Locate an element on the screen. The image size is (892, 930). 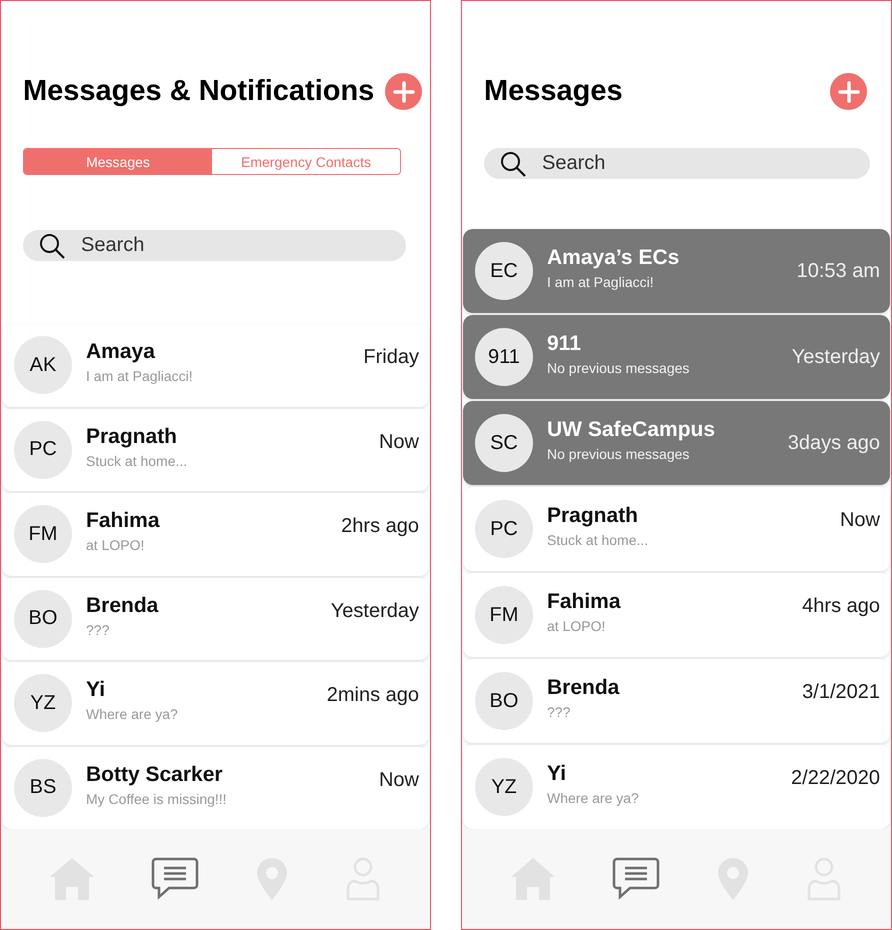
message-time: 3/1/2021 is located at coordinates (841, 692).